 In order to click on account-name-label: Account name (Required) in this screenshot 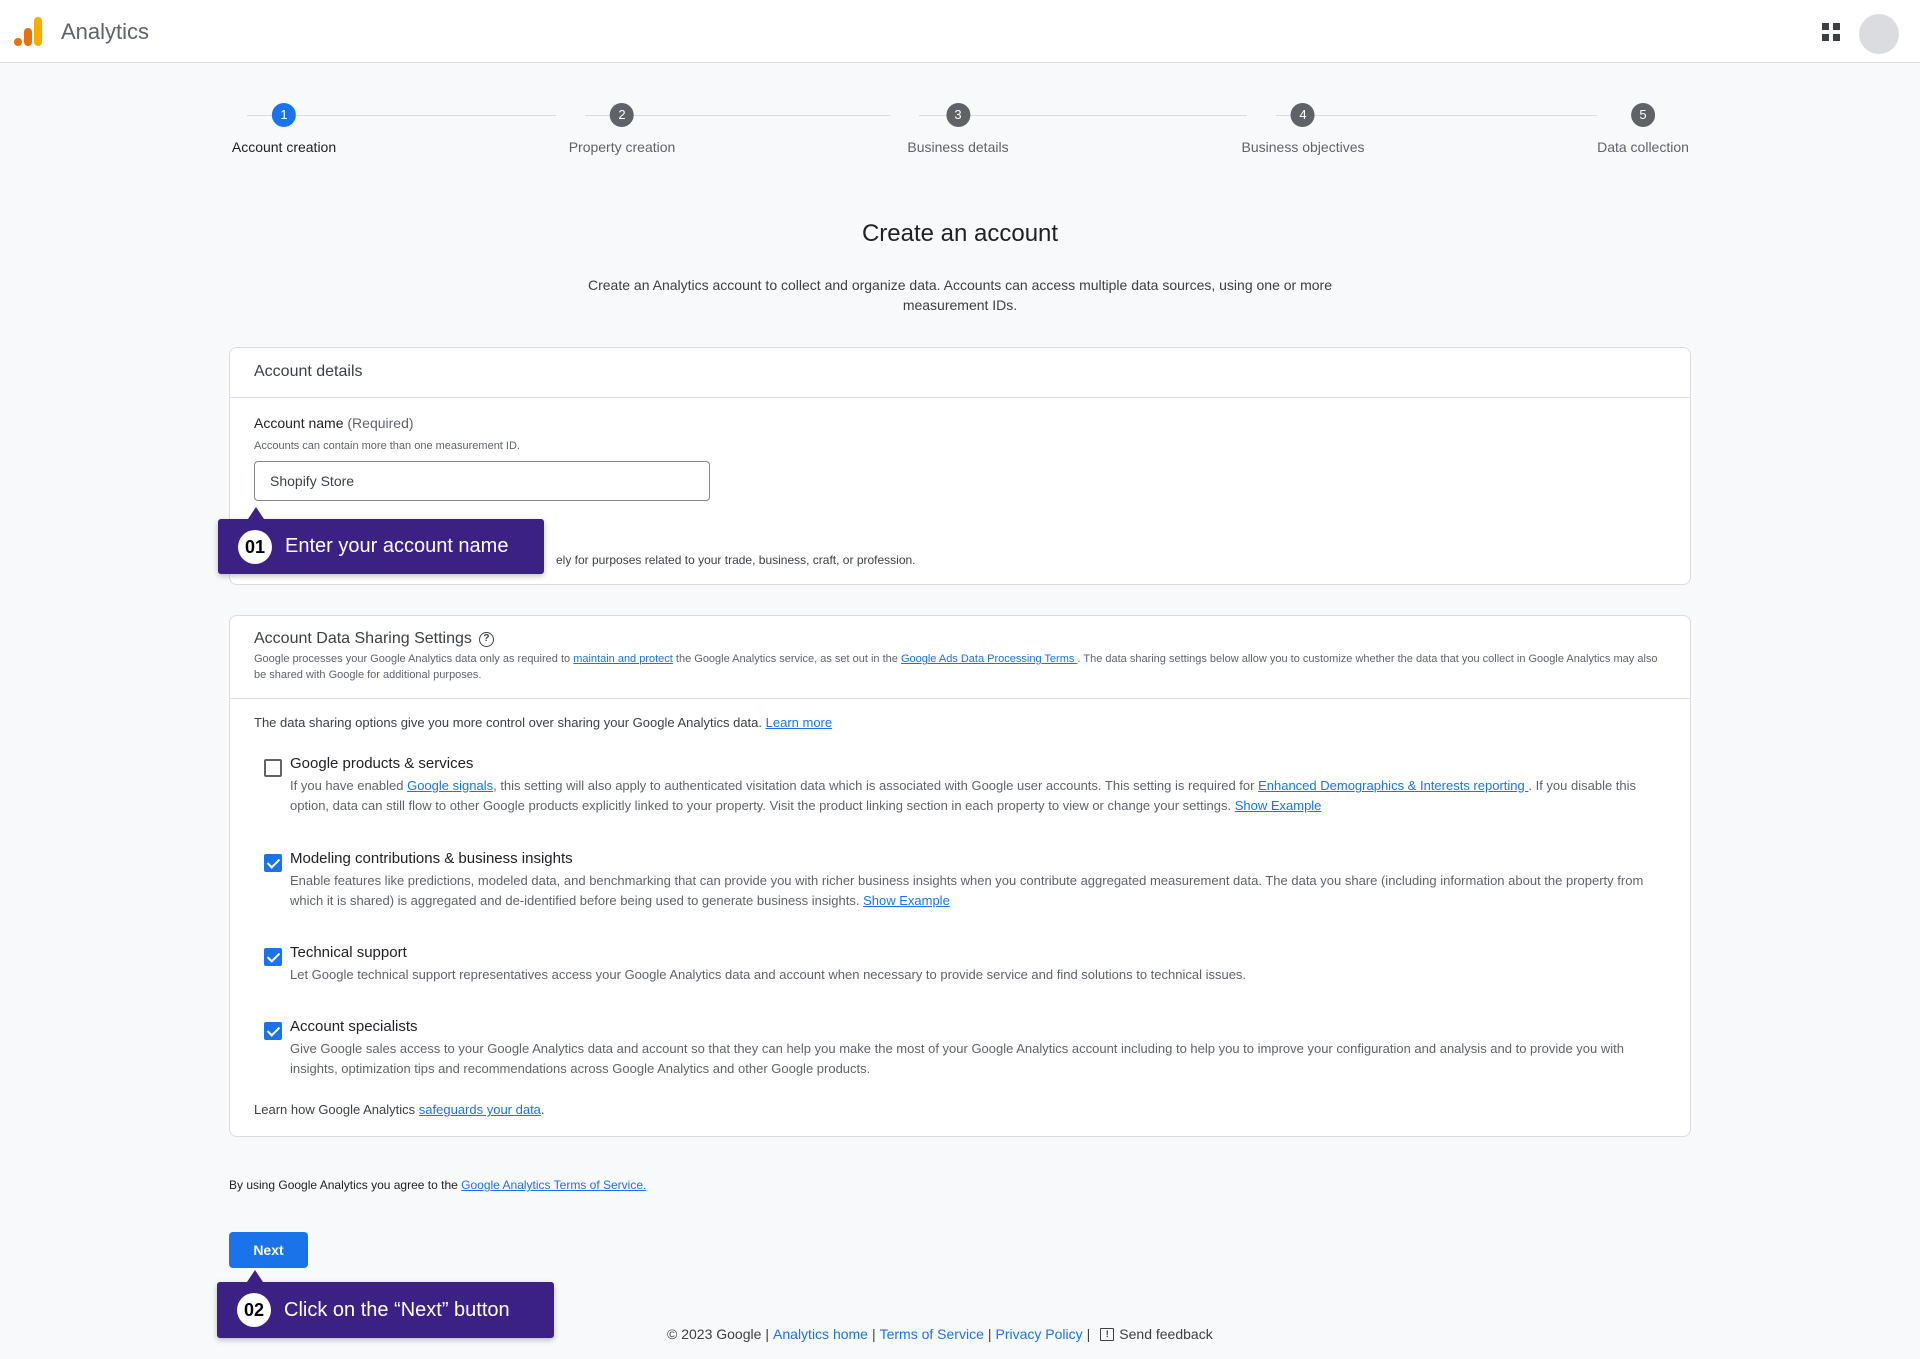, I will do `click(334, 423)`.